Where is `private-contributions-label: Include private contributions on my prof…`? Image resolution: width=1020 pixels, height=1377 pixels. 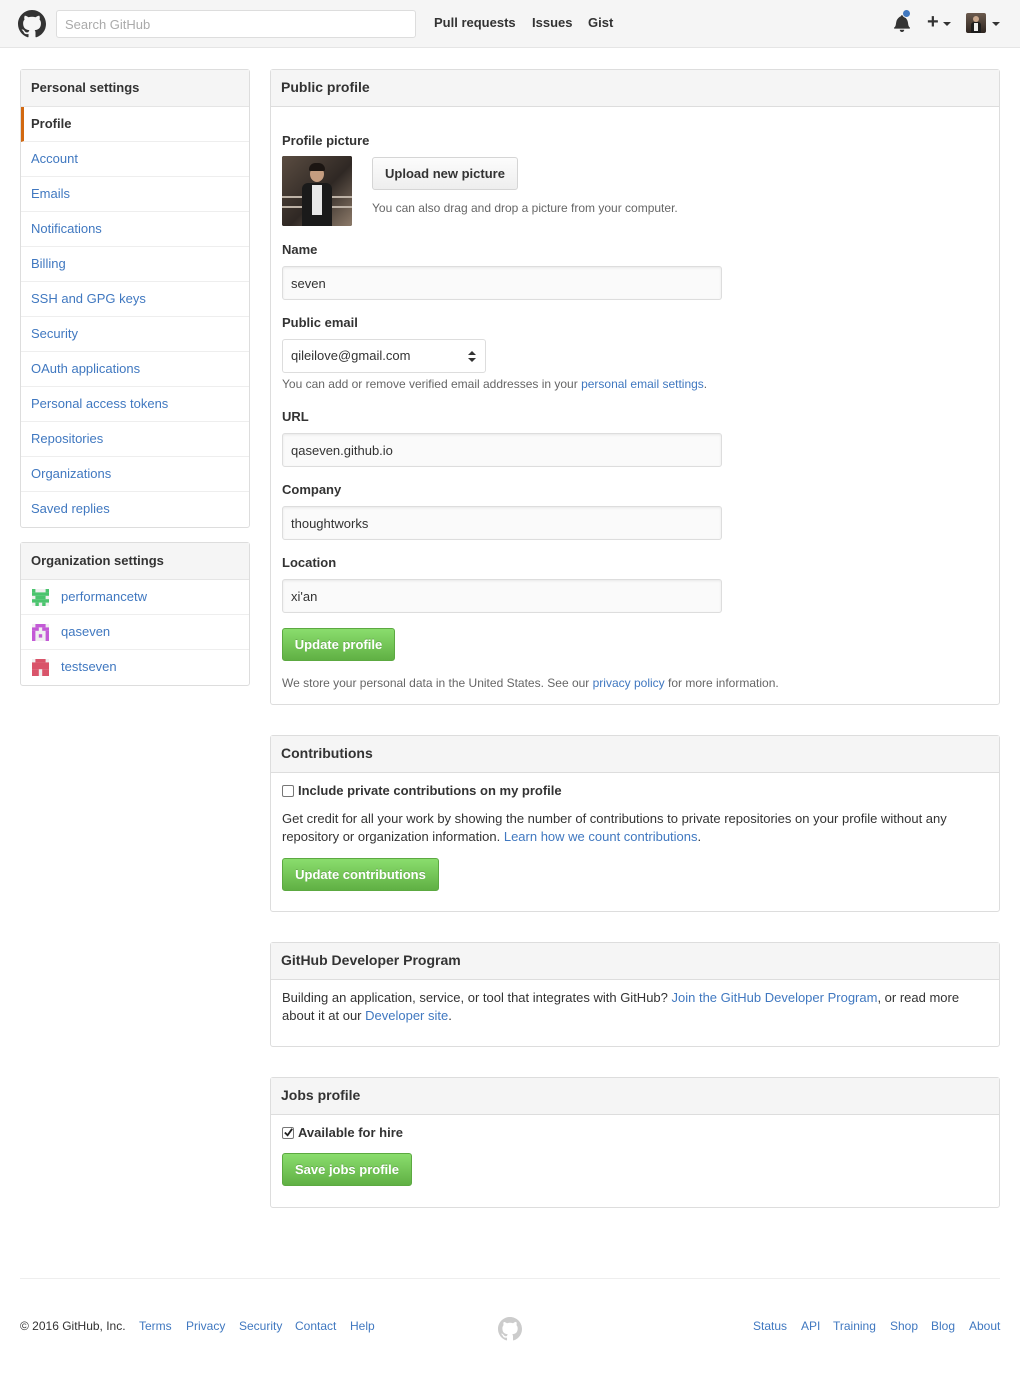
private-contributions-label: Include private contributions on my prof… is located at coordinates (430, 790).